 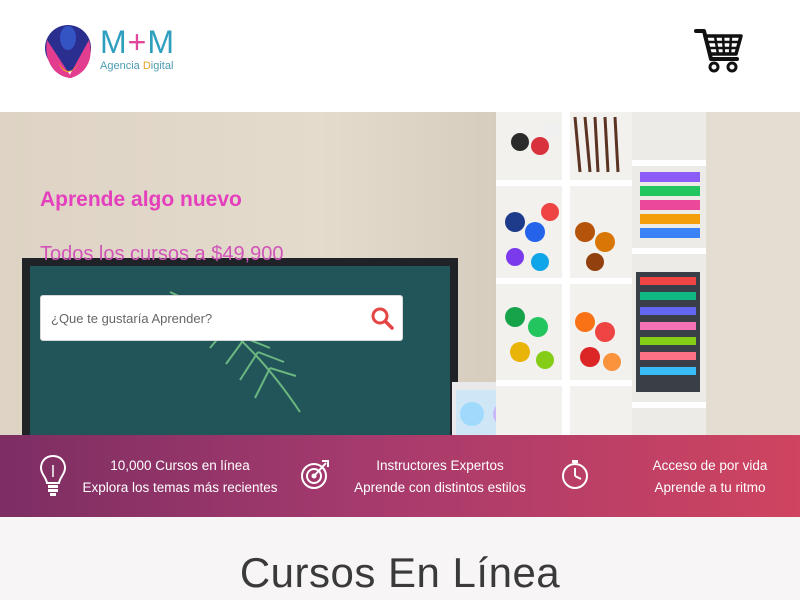 I want to click on lightbulb-icon, so click(x=53, y=475).